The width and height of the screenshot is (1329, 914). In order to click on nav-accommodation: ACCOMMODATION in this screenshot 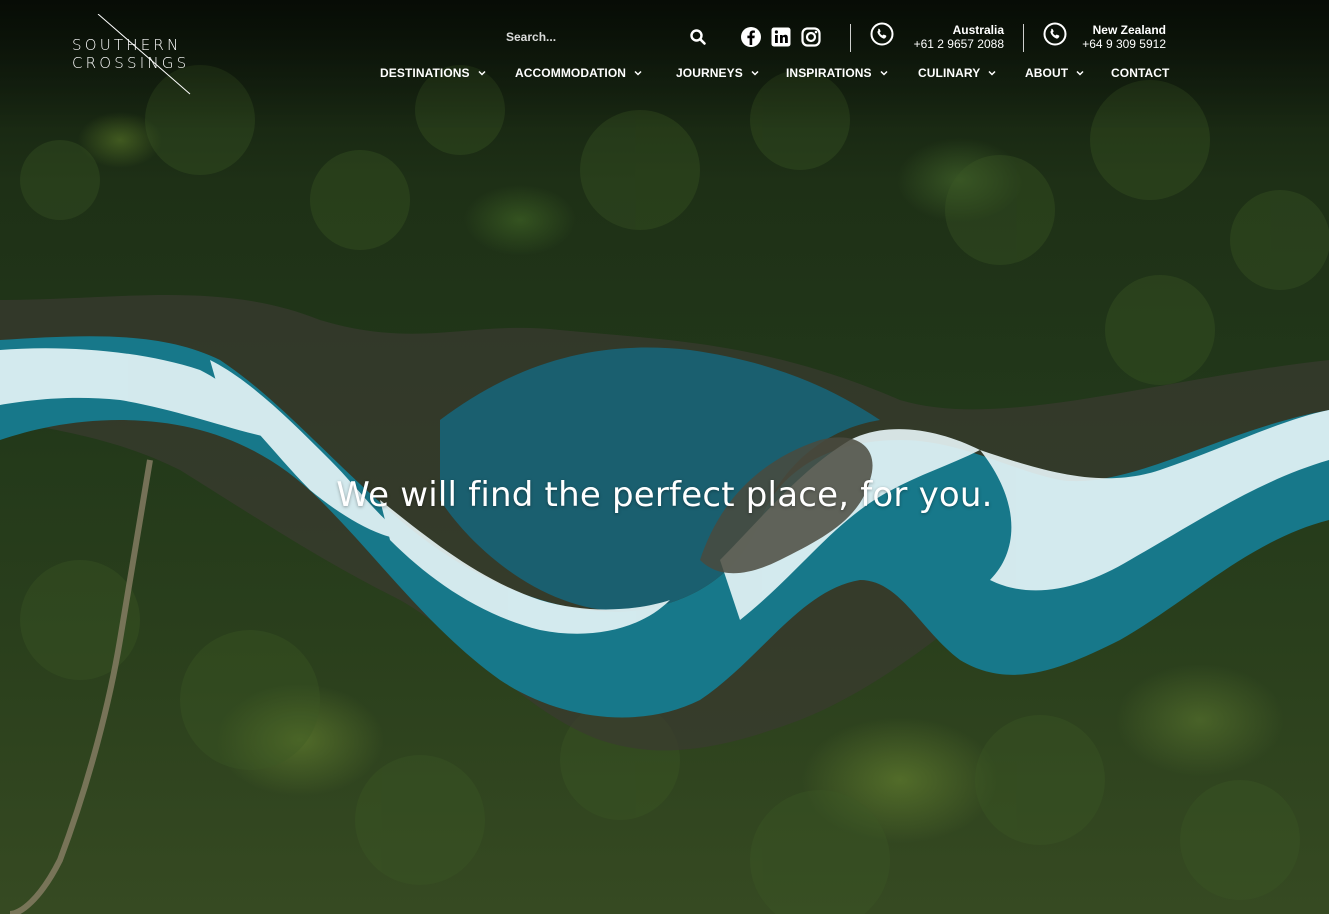, I will do `click(578, 73)`.